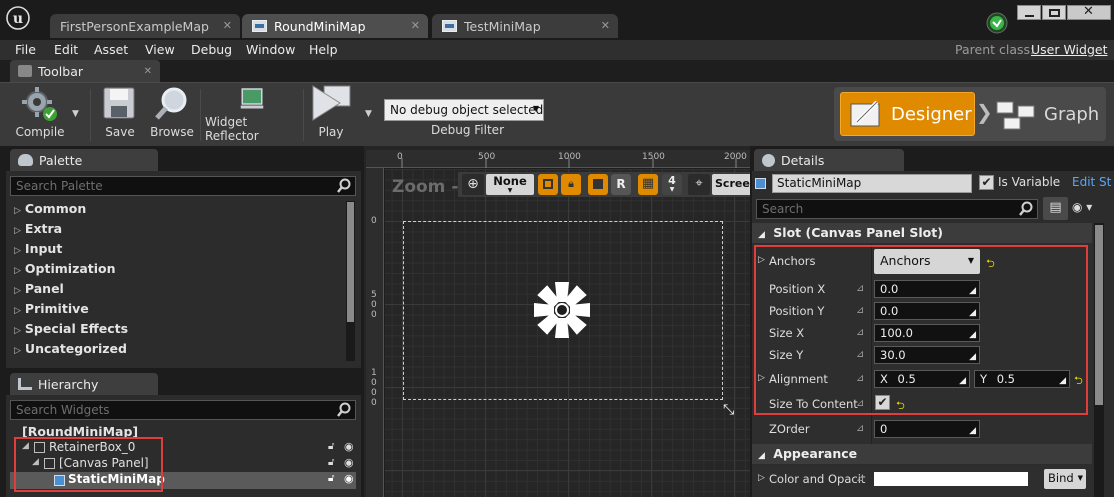 Image resolution: width=1114 pixels, height=497 pixels. I want to click on source-control-status-icon, so click(997, 23).